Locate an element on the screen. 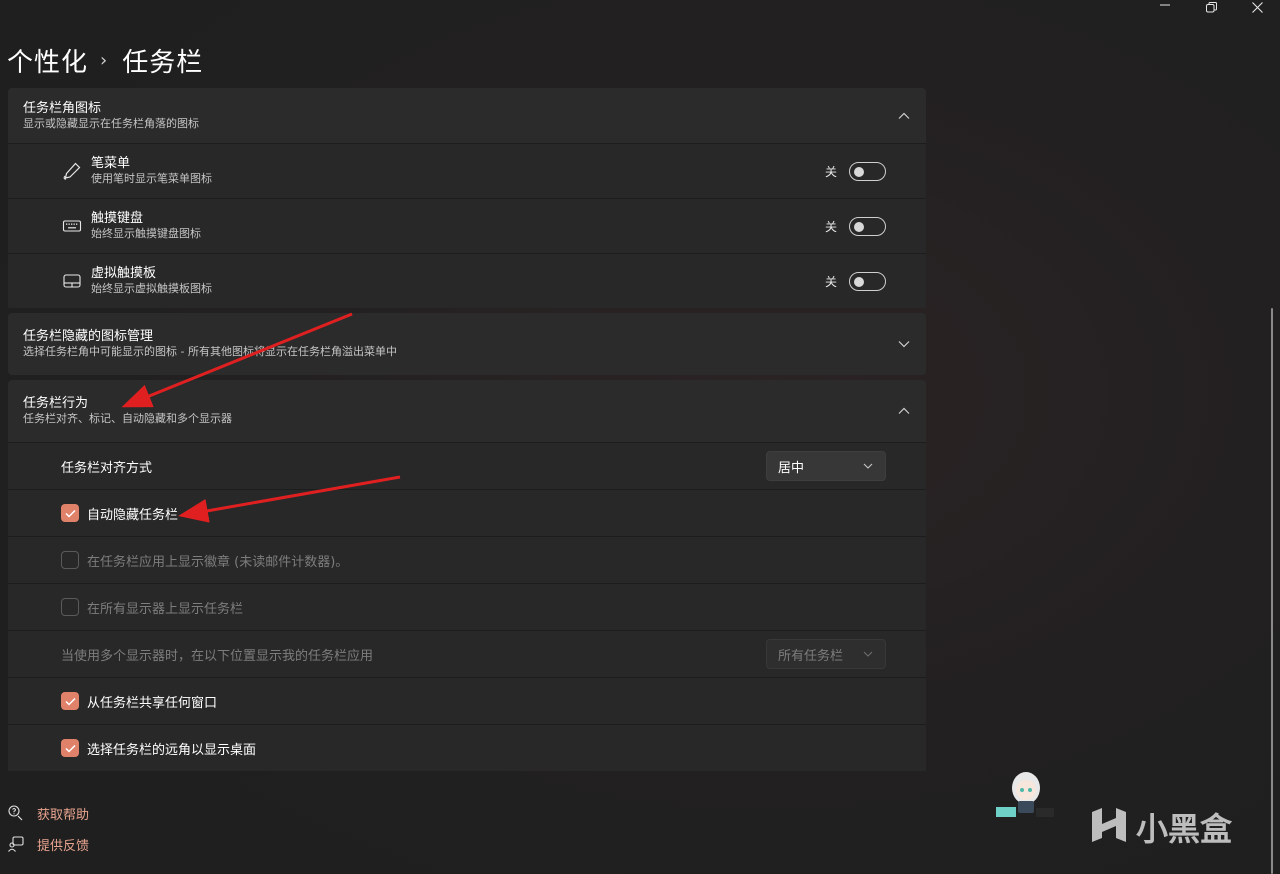 This screenshot has width=1280, height=874. auto-hide-row: 自动隐藏任务栏 is located at coordinates (467, 512).